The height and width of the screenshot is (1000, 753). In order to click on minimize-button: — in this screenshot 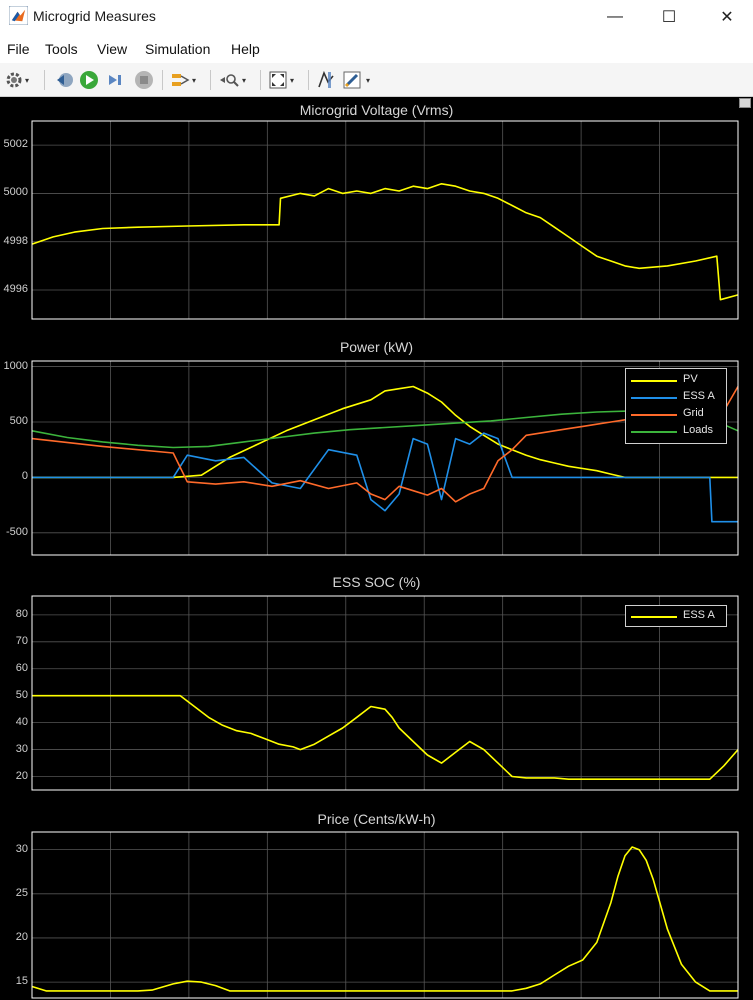, I will do `click(615, 16)`.